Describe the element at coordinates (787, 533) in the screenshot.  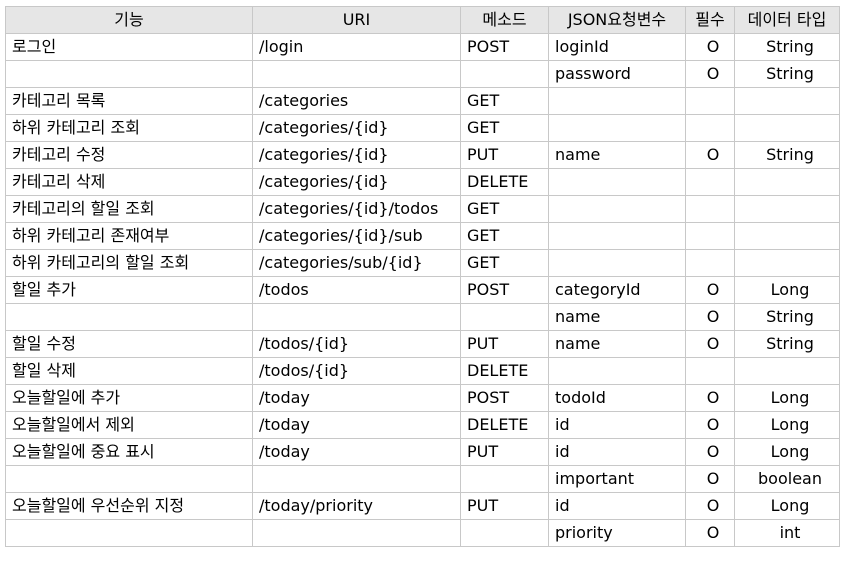
I see `cell-data-type: int` at that location.